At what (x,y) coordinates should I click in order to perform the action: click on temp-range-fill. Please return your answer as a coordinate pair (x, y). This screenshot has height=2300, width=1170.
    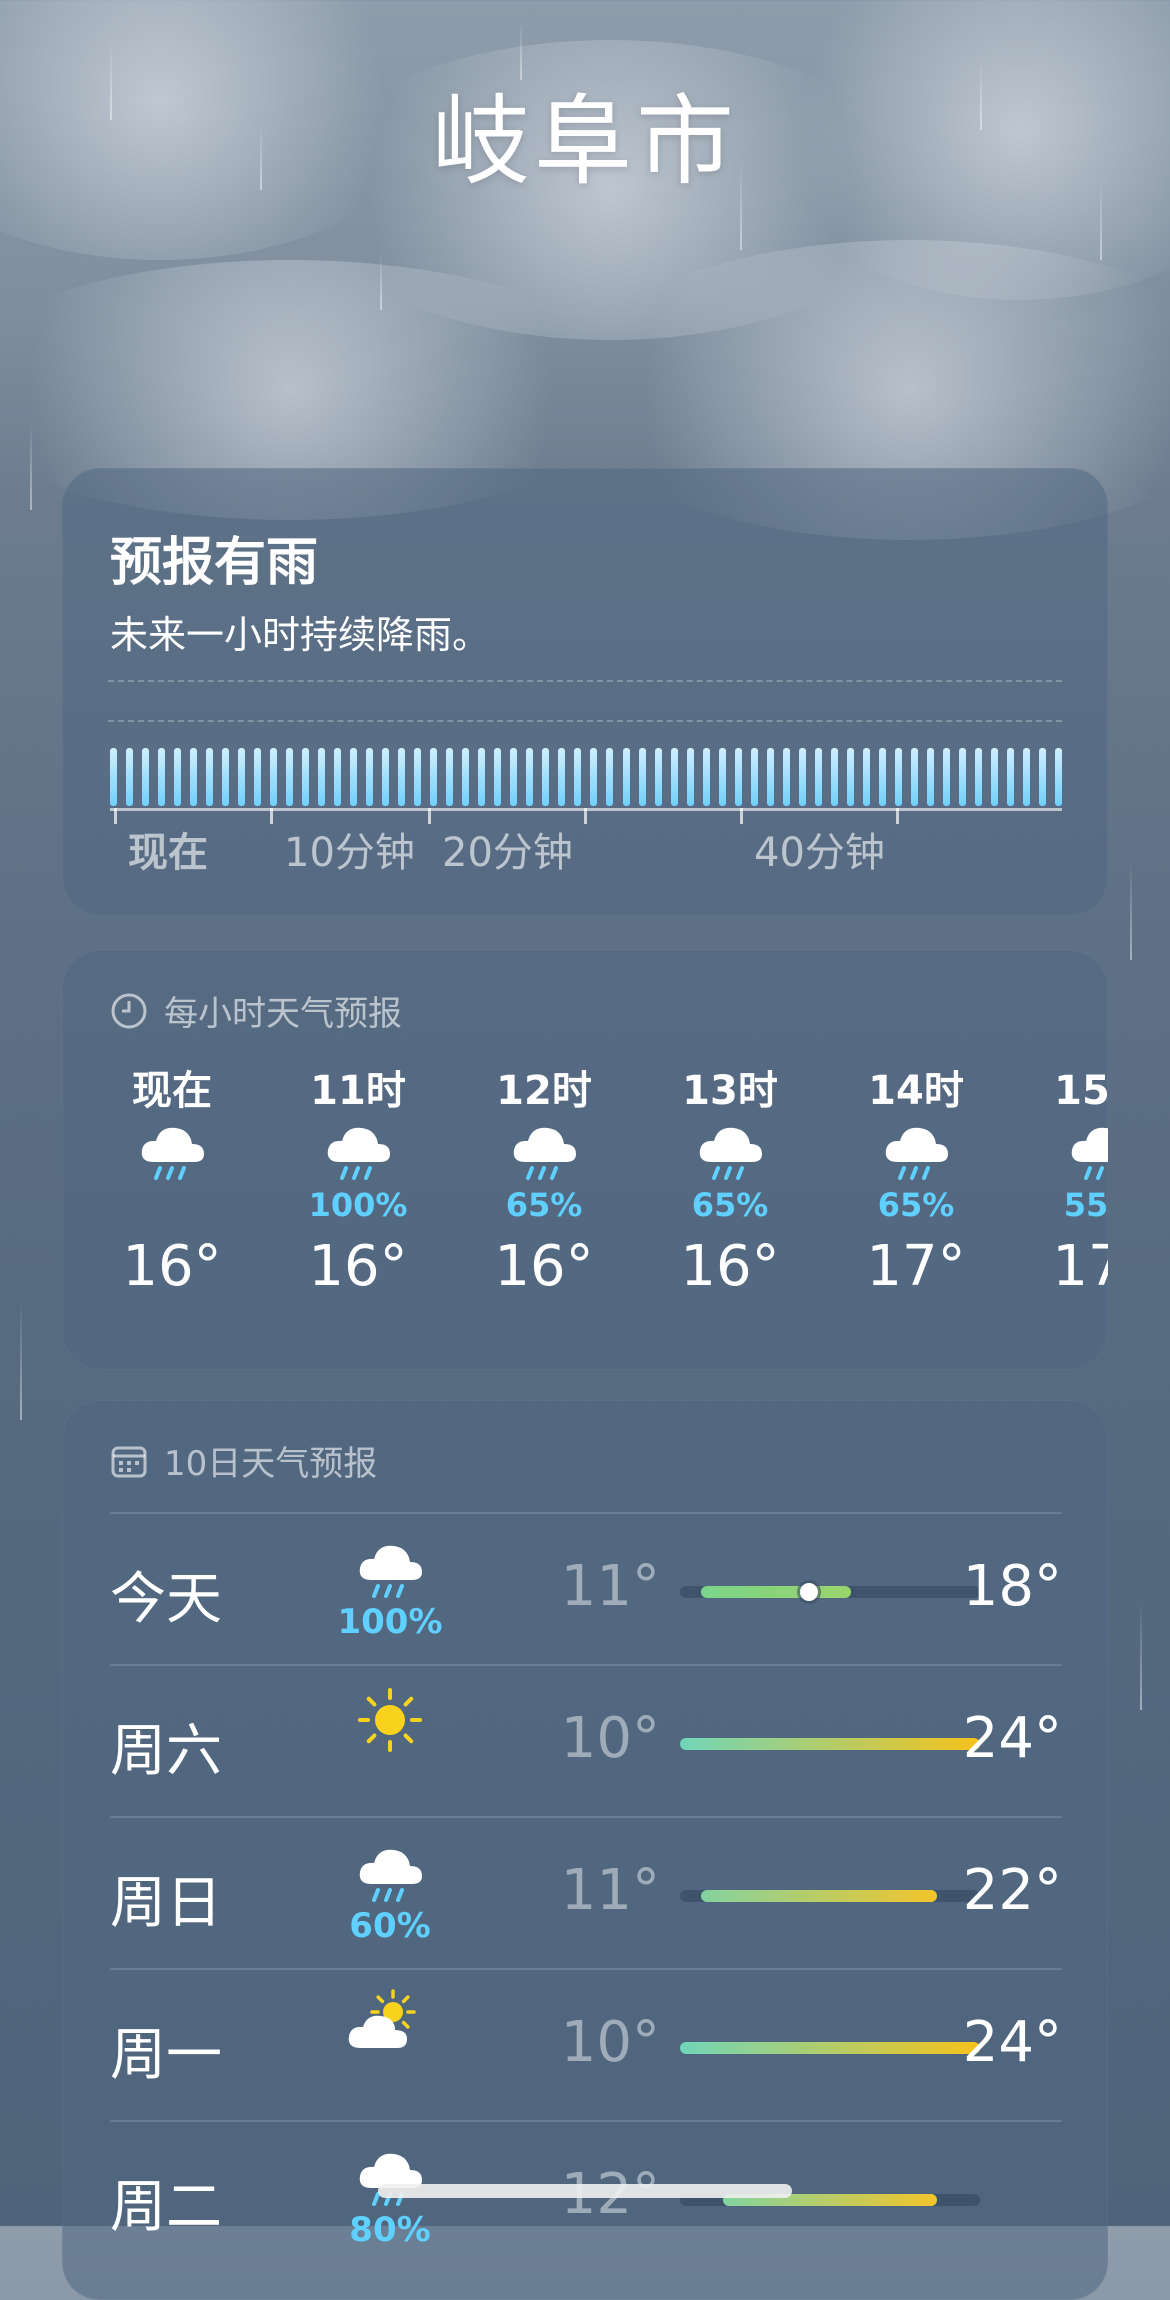
    Looking at the image, I should click on (830, 2048).